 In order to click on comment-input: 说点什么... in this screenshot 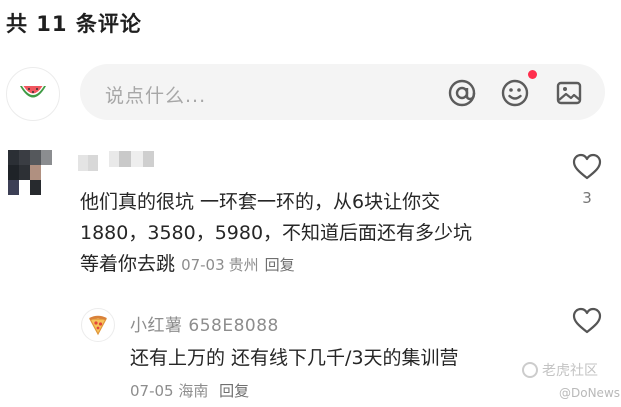, I will do `click(342, 92)`.